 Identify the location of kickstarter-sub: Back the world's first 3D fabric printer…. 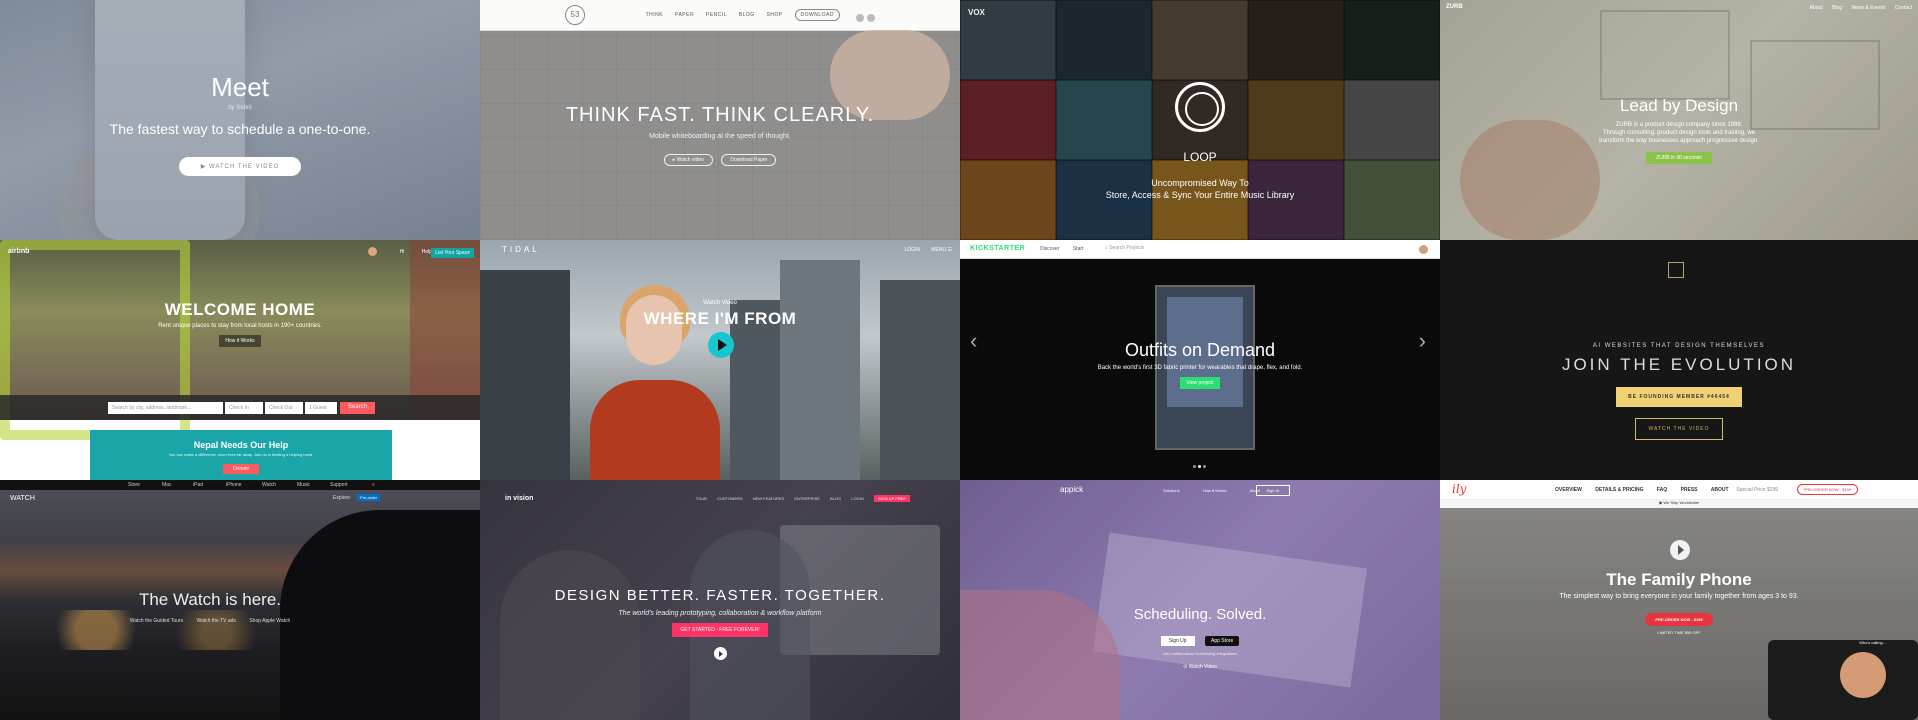
(1200, 368).